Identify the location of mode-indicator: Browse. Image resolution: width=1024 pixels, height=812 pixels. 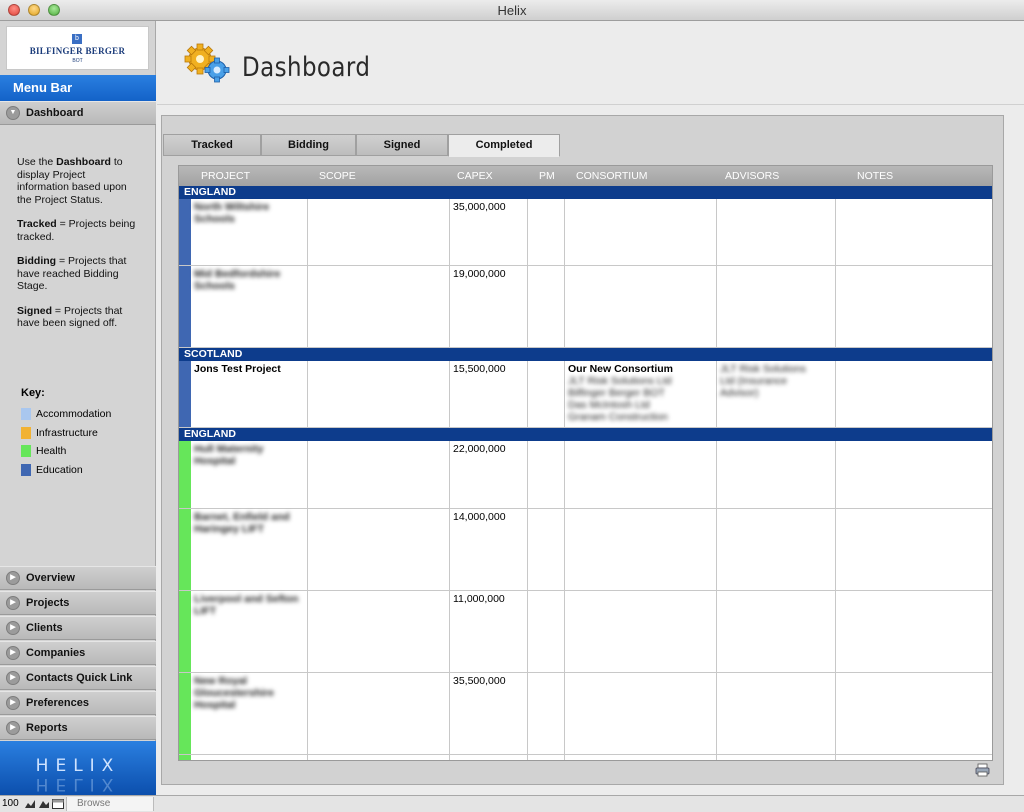
(110, 804).